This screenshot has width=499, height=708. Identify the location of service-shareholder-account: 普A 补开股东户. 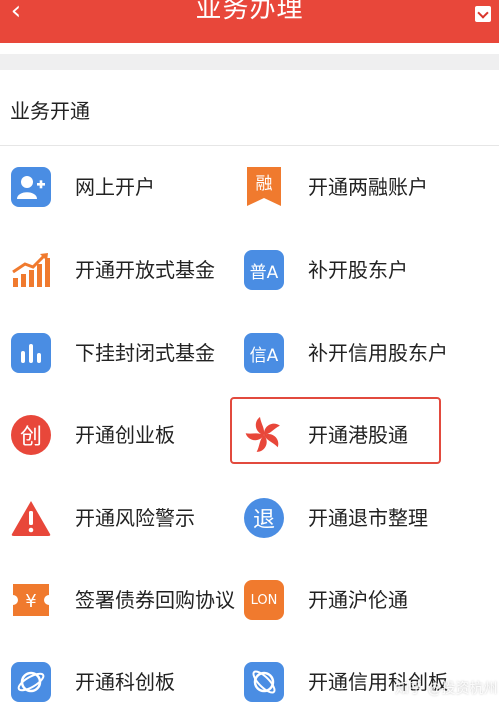
(350, 270).